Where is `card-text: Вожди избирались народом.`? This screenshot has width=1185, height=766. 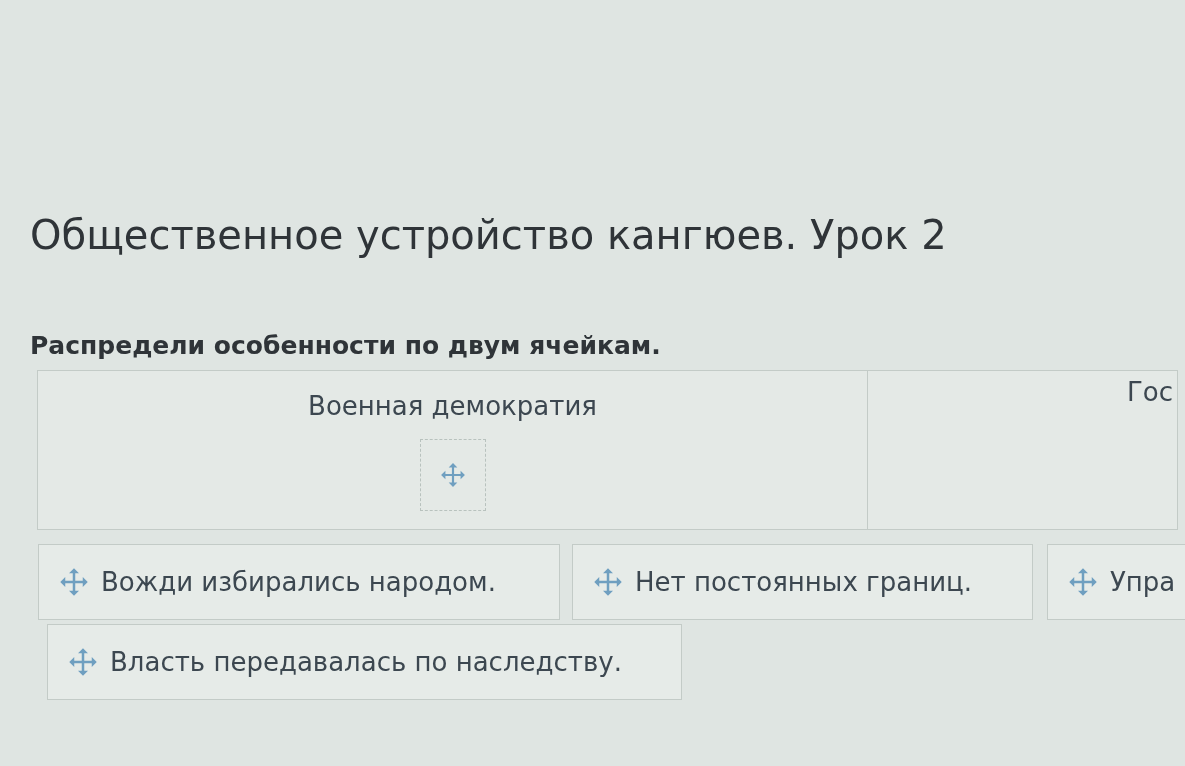 card-text: Вожди избирались народом. is located at coordinates (298, 582).